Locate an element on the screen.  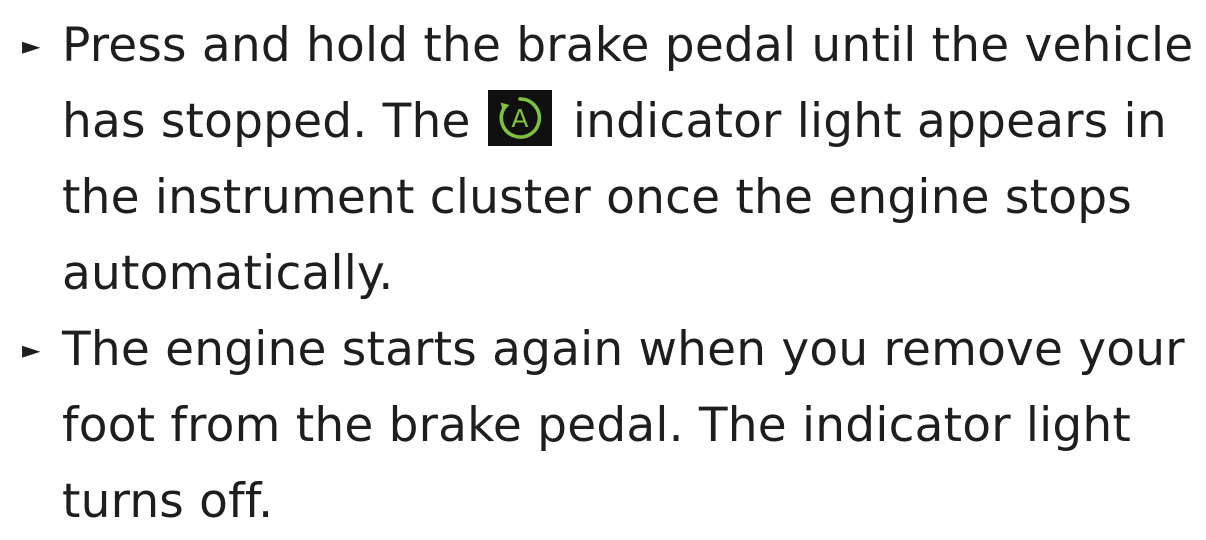
auto-start-stop-icon: A is located at coordinates (519, 118).